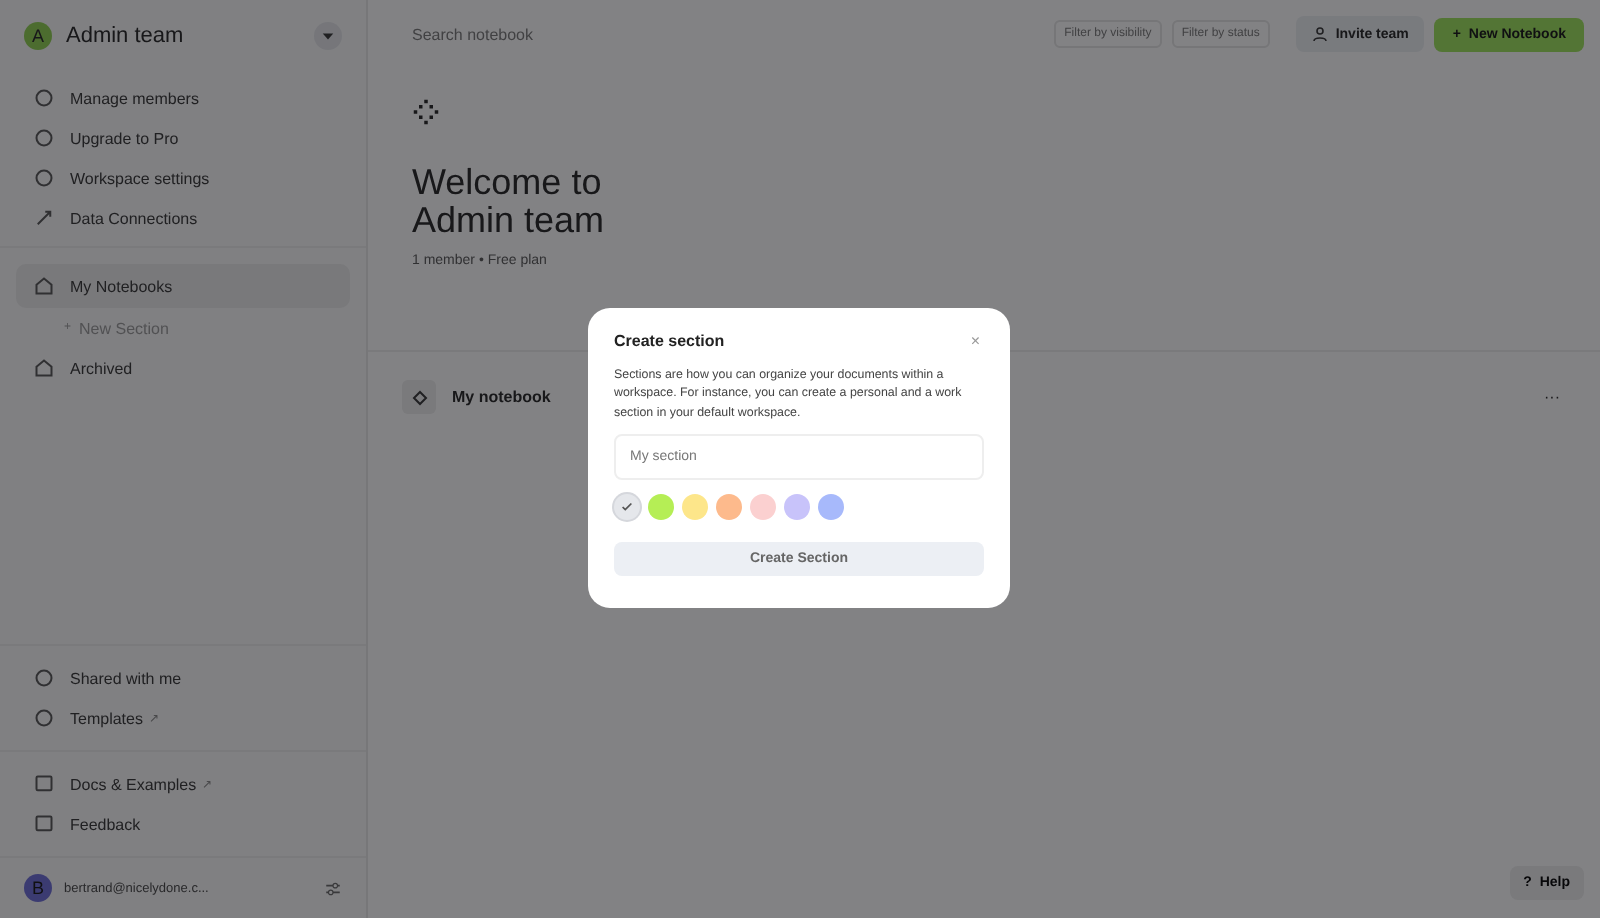 This screenshot has width=1600, height=918. Describe the element at coordinates (501, 397) in the screenshot. I see `notebook-name: My notebook` at that location.